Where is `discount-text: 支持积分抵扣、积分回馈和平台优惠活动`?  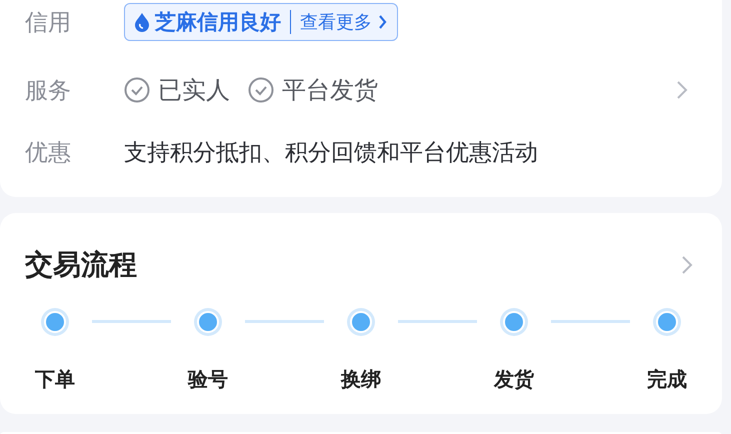 discount-text: 支持积分抵扣、积分回馈和平台优惠活动 is located at coordinates (331, 153).